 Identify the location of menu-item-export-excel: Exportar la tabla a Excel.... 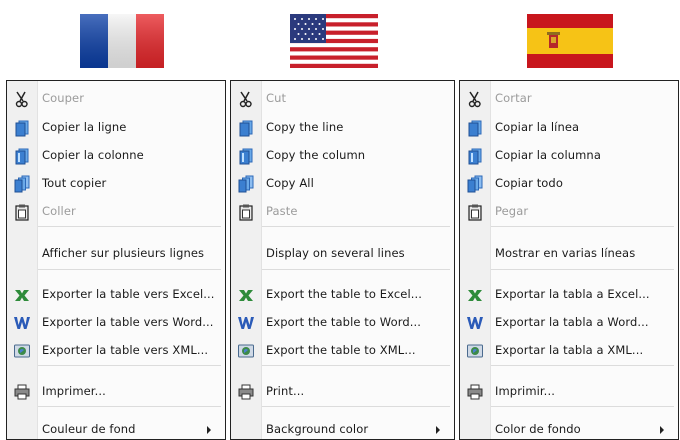
(569, 295).